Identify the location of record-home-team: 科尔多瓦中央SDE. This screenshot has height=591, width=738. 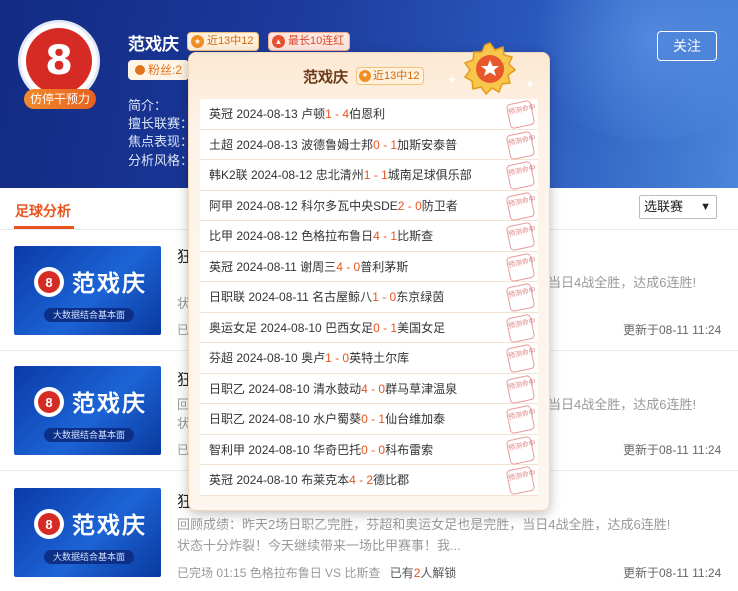
(349, 205).